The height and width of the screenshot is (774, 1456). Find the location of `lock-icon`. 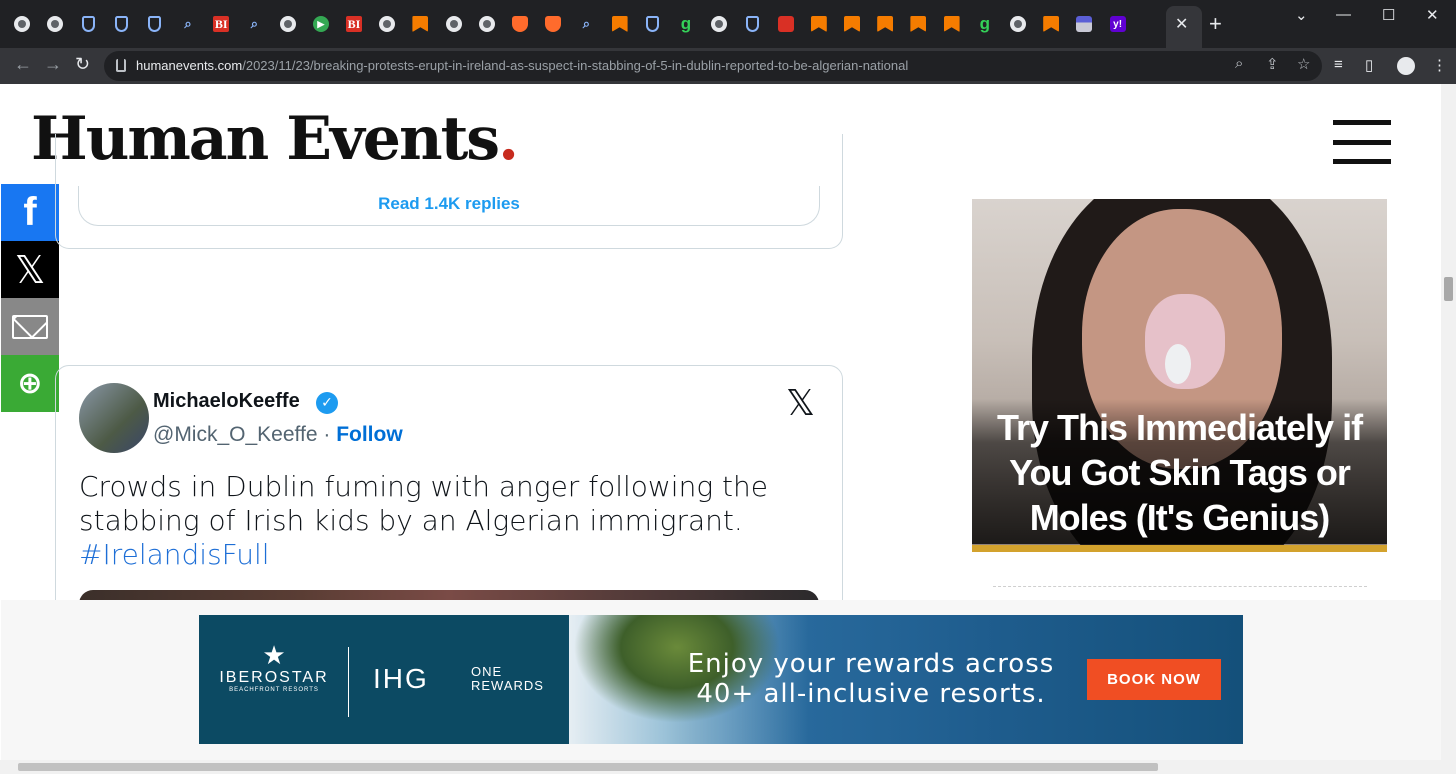

lock-icon is located at coordinates (121, 65).